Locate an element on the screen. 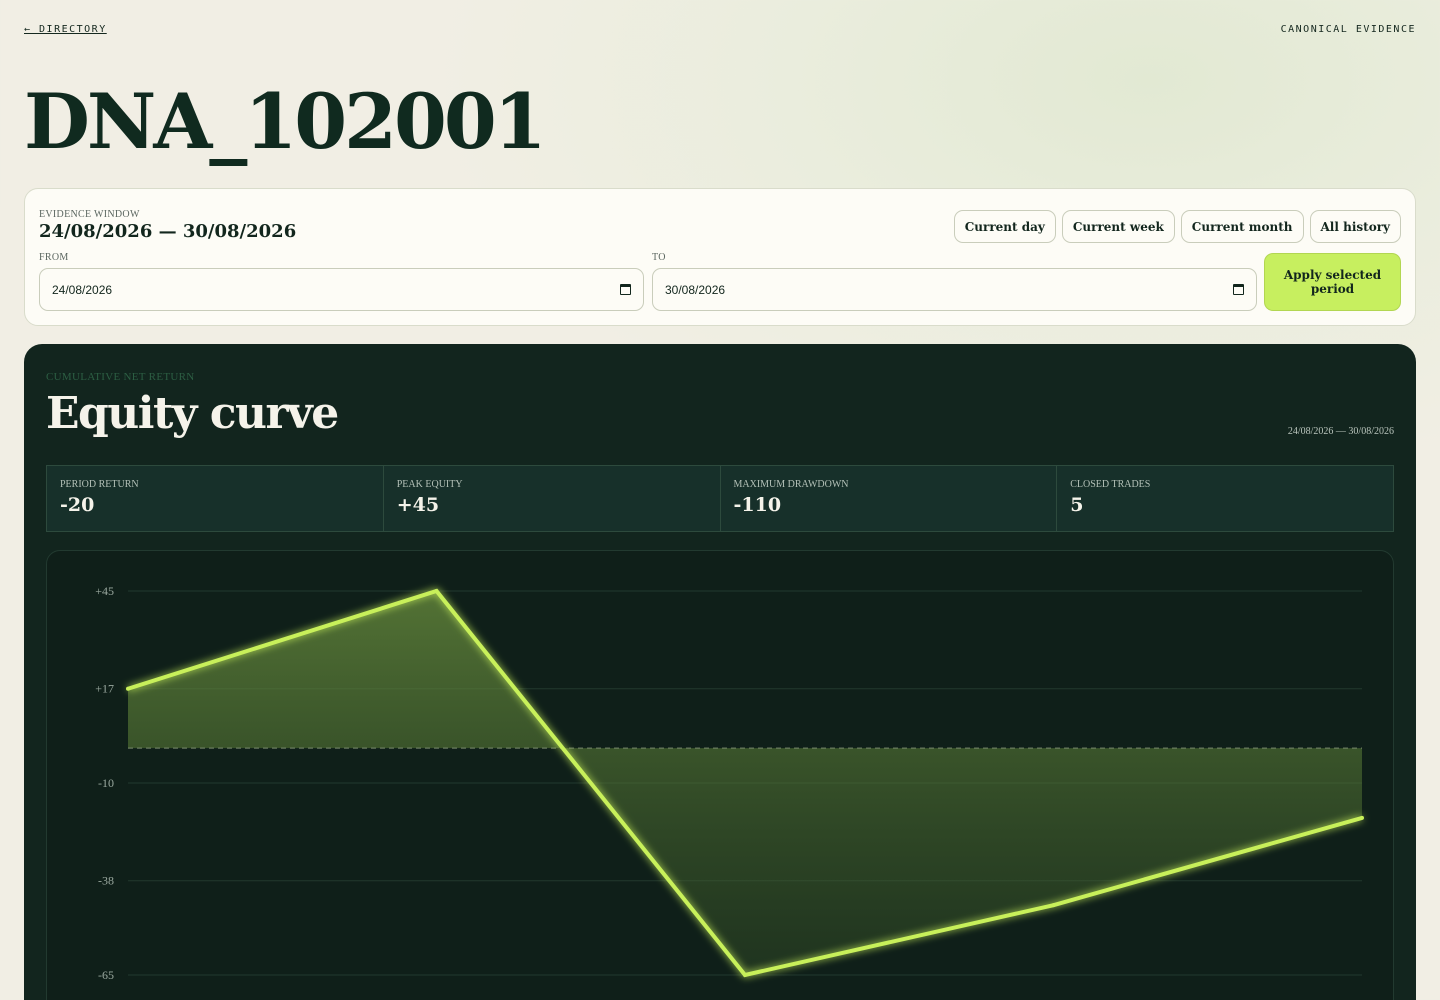  canonical-evidence-label: CANONICAL EVIDENCE is located at coordinates (1348, 29).